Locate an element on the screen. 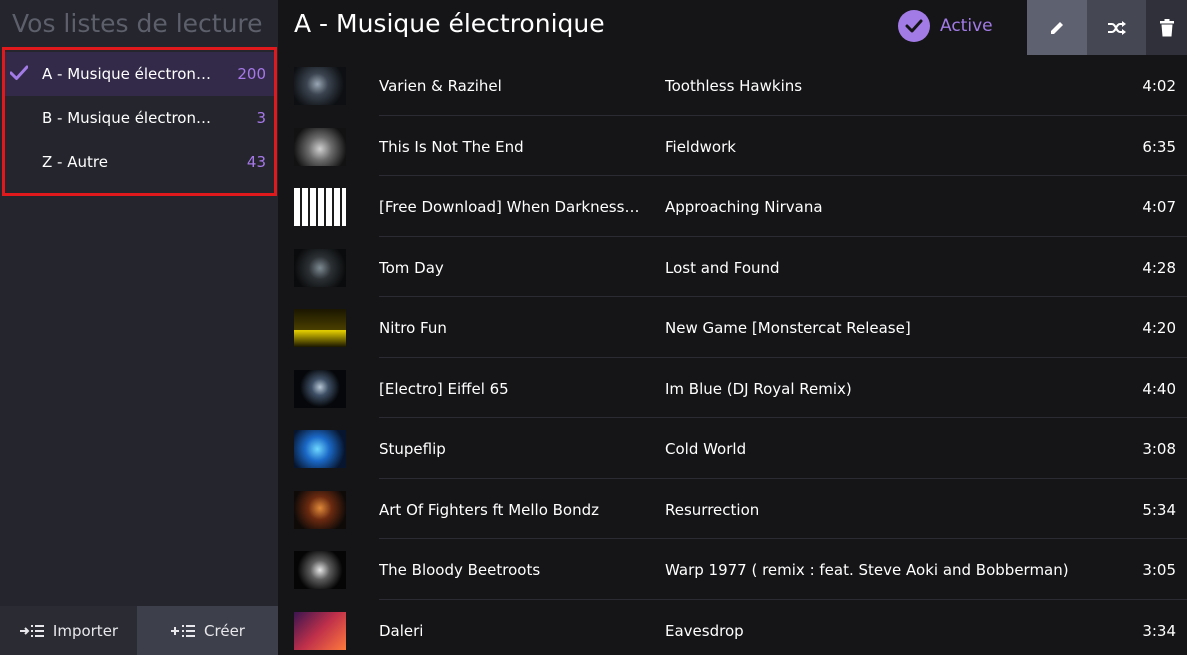 This screenshot has height=655, width=1187. playlist-item-b: B - Musique électronique 3 is located at coordinates (139, 118).